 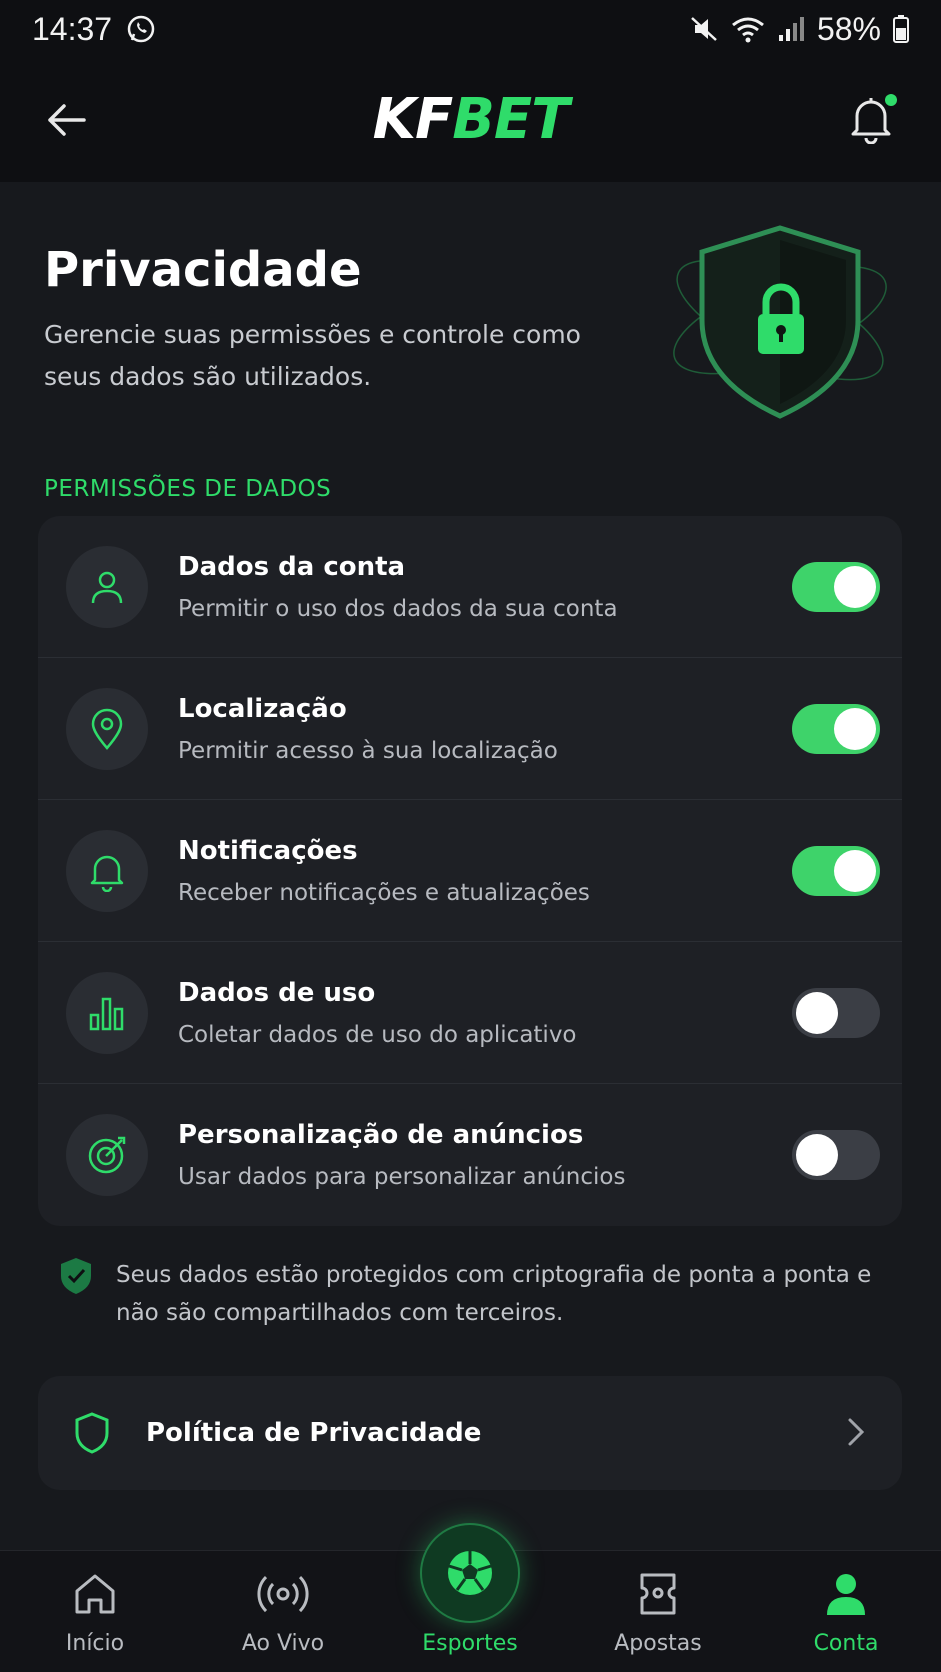 What do you see at coordinates (748, 29) in the screenshot?
I see `wifi-icon` at bounding box center [748, 29].